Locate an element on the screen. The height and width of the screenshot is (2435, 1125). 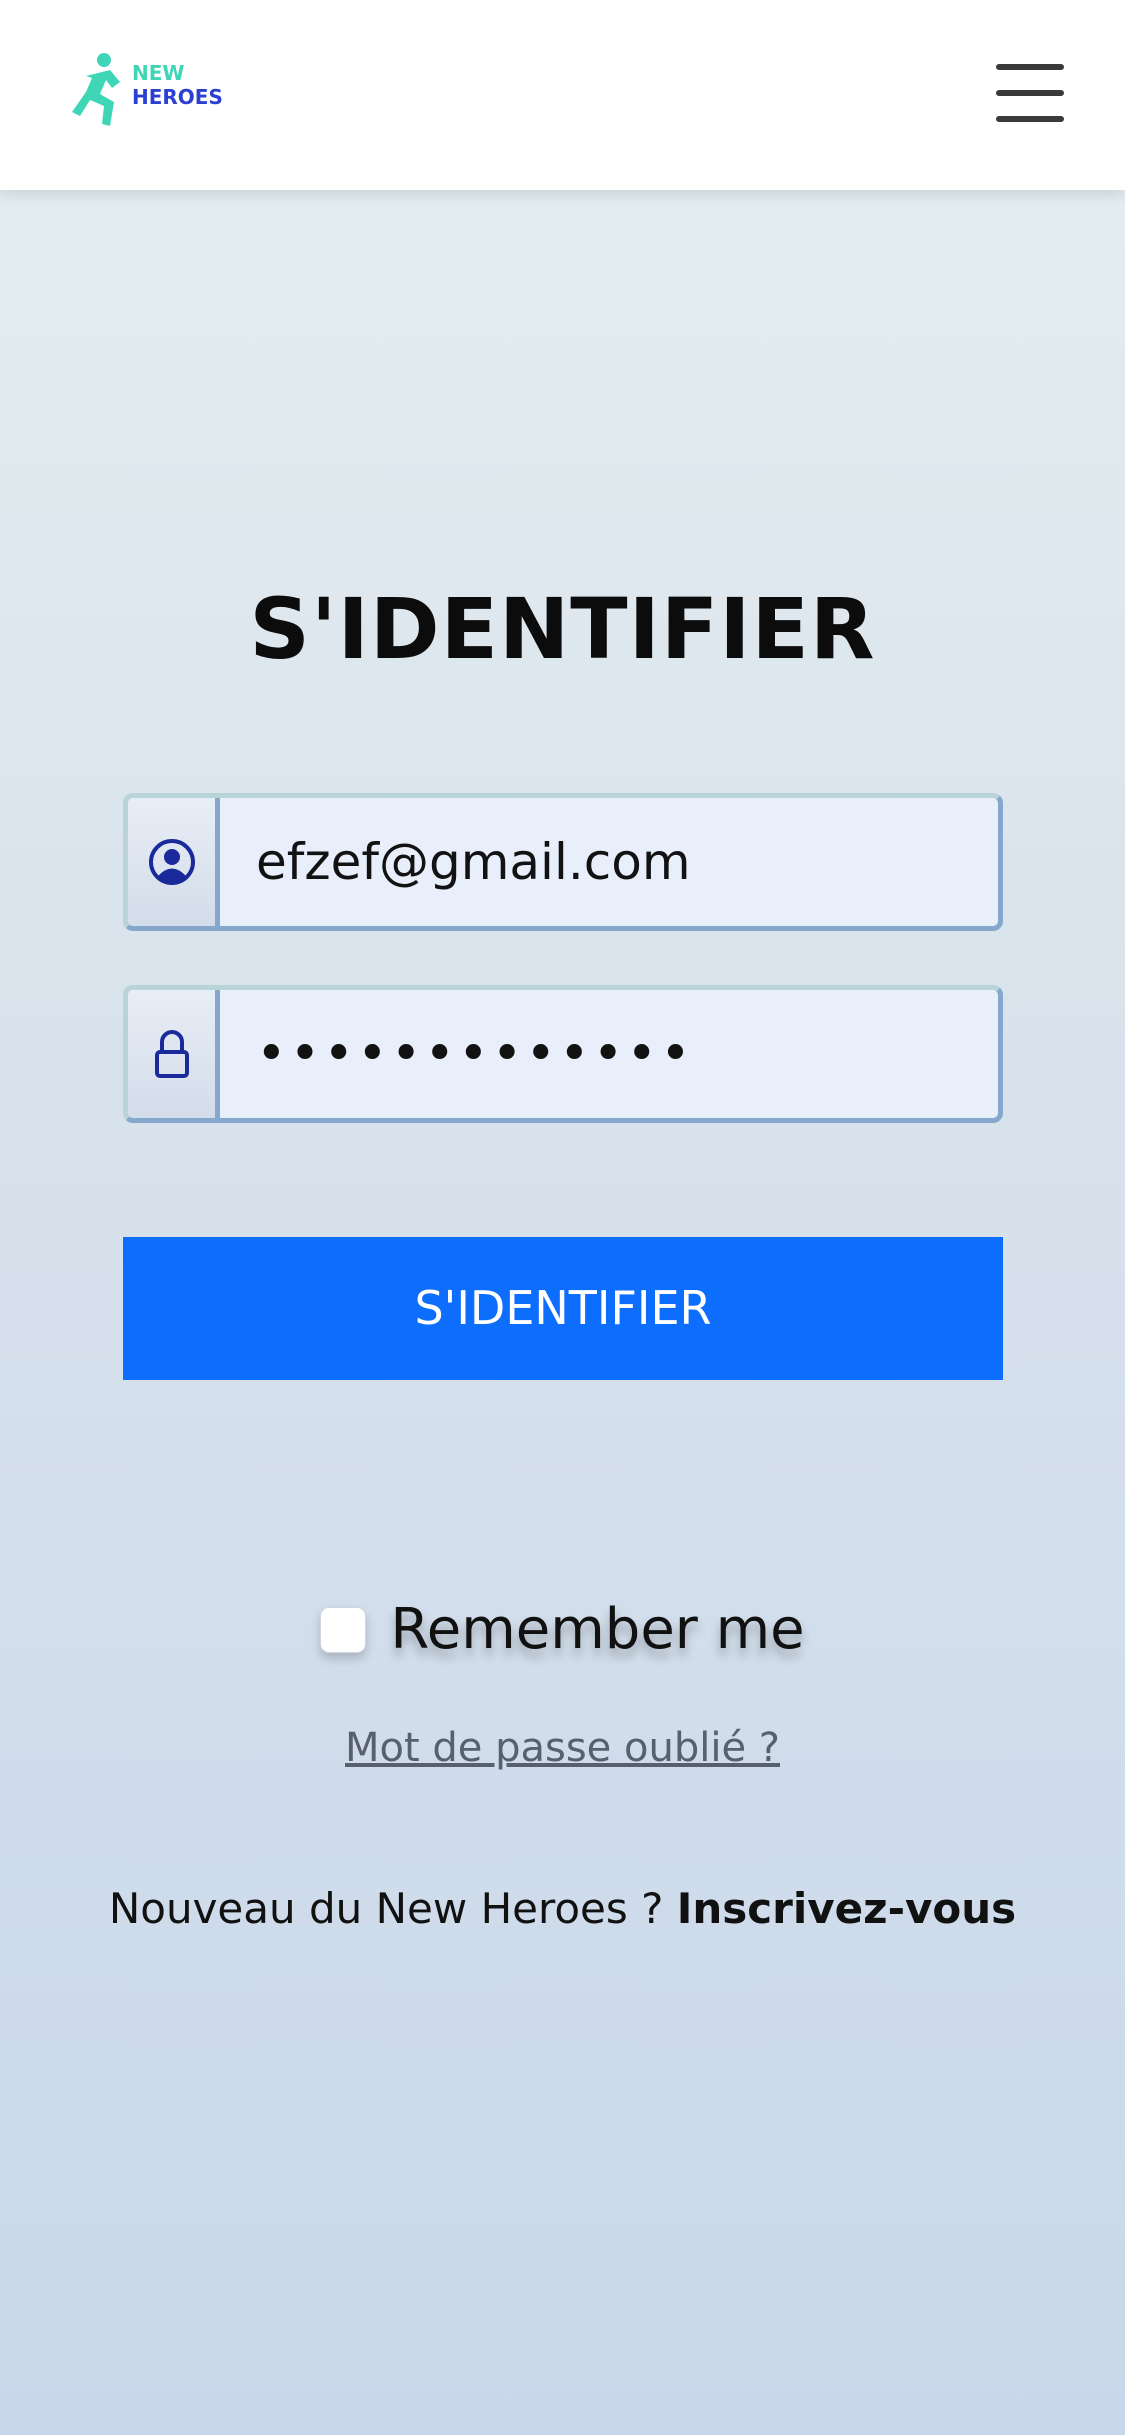
svg-text: NEW is located at coordinates (158, 73).